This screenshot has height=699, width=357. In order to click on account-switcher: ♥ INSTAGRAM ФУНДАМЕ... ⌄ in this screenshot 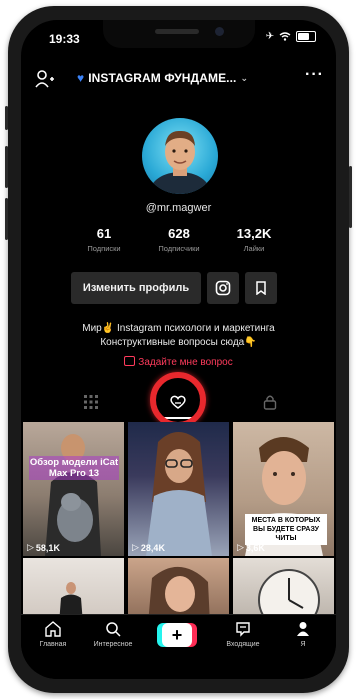, I will do `click(162, 78)`.